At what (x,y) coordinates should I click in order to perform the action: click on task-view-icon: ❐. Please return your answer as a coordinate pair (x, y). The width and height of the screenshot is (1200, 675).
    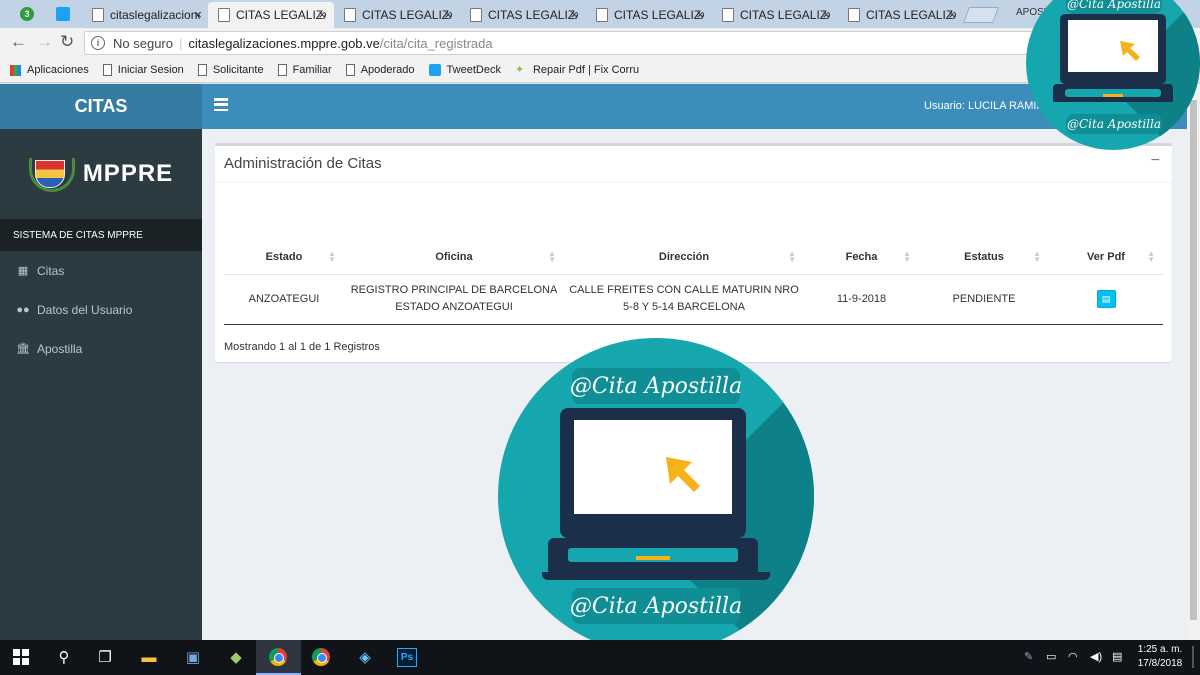
    Looking at the image, I should click on (105, 657).